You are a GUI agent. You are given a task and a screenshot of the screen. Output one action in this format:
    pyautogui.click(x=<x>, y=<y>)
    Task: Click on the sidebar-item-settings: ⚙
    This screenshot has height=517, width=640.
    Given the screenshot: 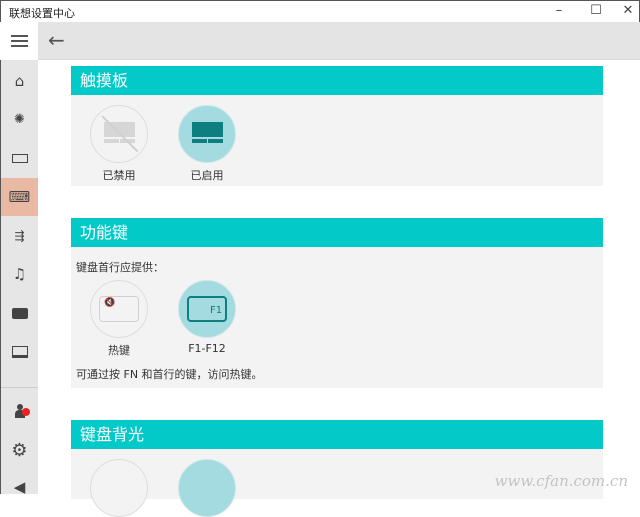 What is the action you would take?
    pyautogui.click(x=19, y=450)
    